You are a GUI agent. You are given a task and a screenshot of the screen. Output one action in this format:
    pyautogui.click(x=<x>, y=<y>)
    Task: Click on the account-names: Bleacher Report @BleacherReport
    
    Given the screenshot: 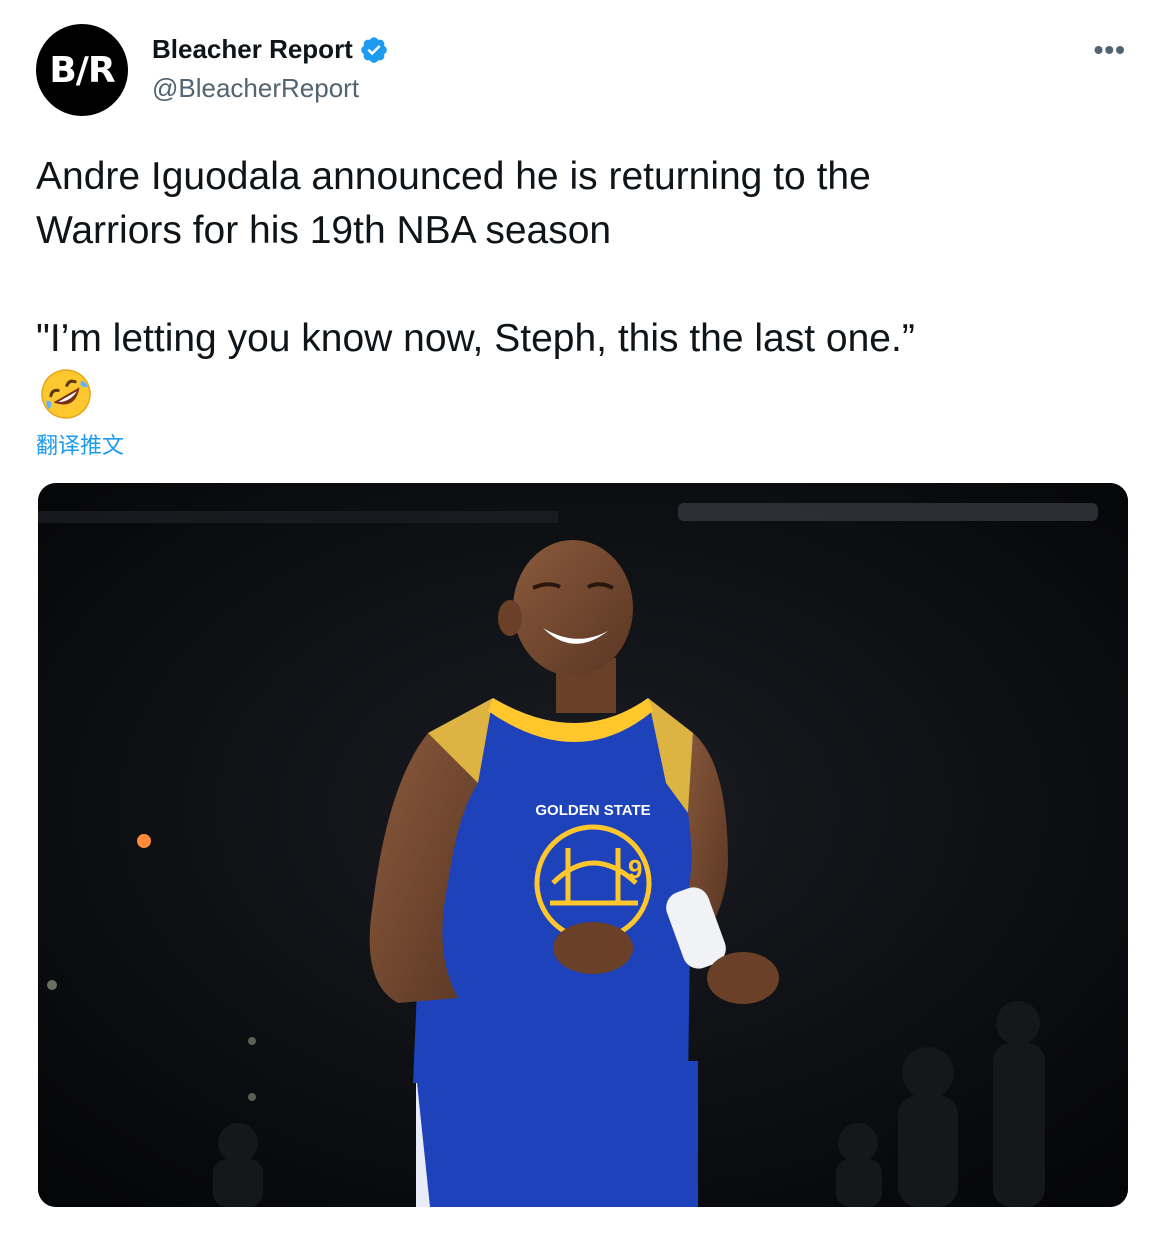 What is the action you would take?
    pyautogui.click(x=270, y=69)
    